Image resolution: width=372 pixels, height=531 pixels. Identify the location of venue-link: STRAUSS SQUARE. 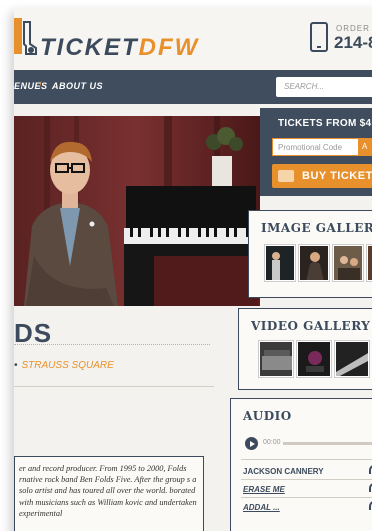
(68, 365).